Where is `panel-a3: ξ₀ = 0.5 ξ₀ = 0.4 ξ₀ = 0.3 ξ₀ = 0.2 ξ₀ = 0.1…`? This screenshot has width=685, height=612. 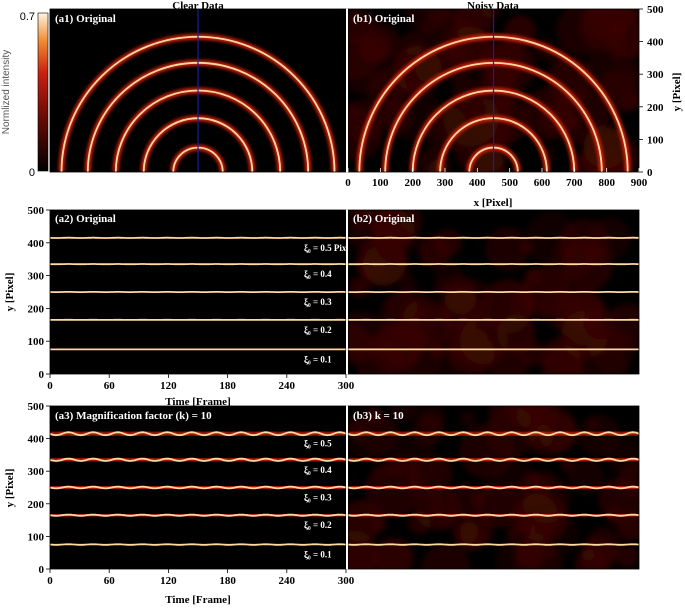
panel-a3: ξ₀ = 0.5 ξ₀ = 0.4 ξ₀ = 0.3 ξ₀ = 0.2 ξ₀ = 0.1… is located at coordinates (198, 487).